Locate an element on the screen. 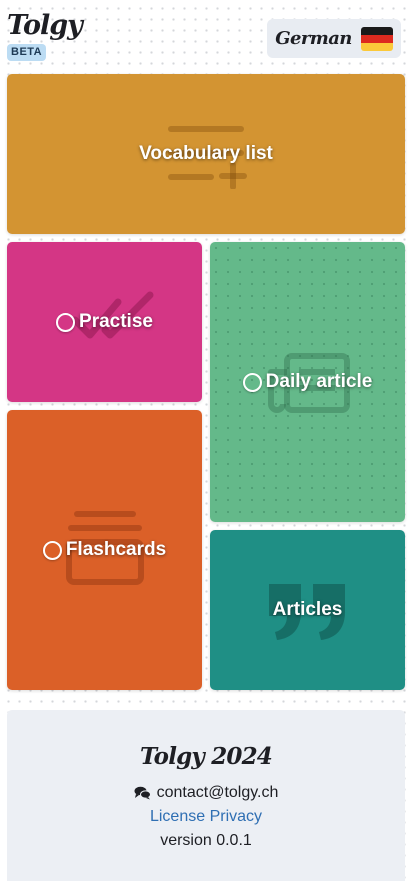 This screenshot has height=881, width=410. flashcards-label: Flashcards is located at coordinates (116, 549).